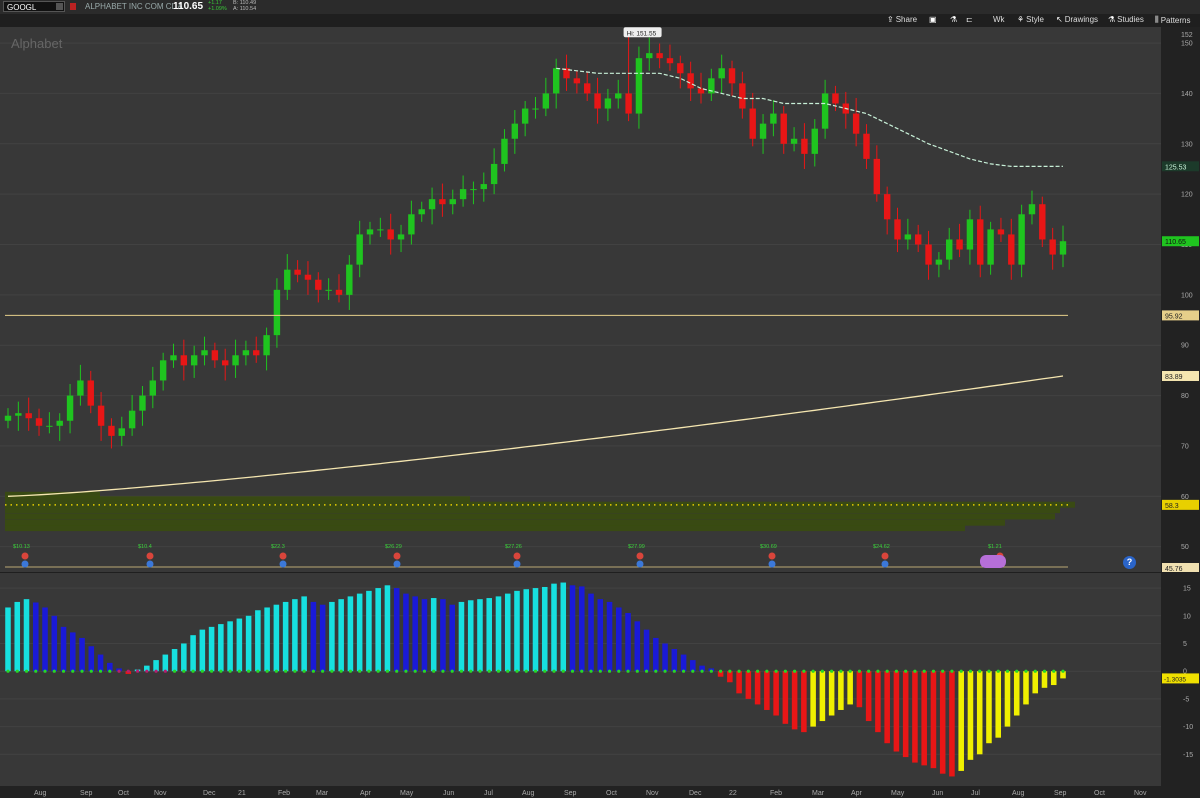 The width and height of the screenshot is (1200, 798). I want to click on price-tick-label: 60, so click(1185, 497).